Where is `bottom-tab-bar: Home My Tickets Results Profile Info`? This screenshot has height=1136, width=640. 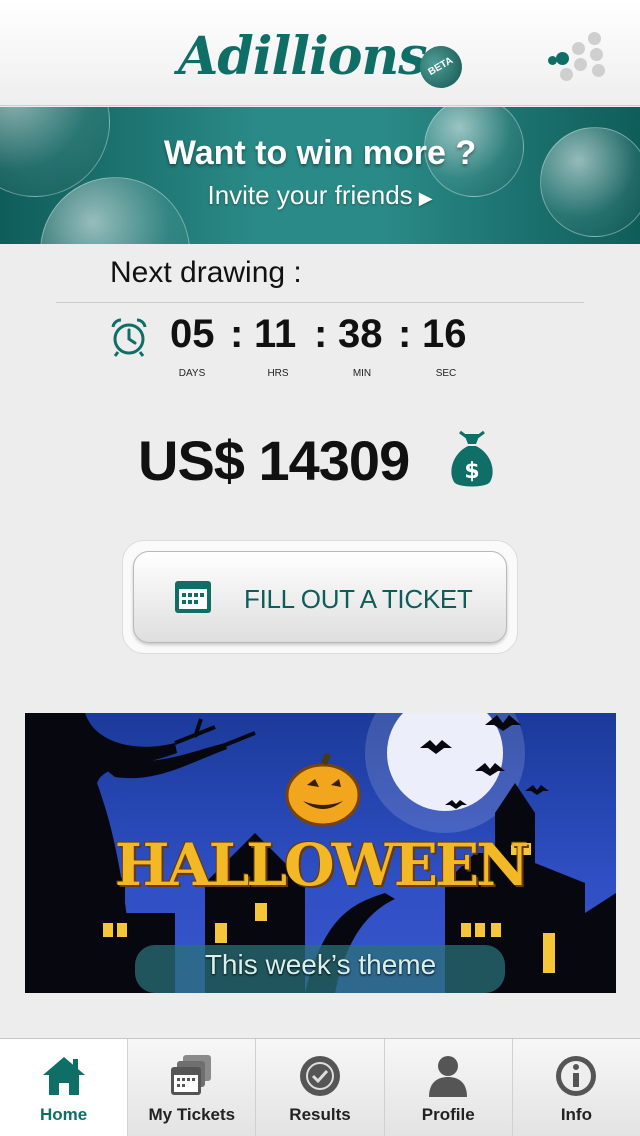 bottom-tab-bar: Home My Tickets Results Profile Info is located at coordinates (320, 1087).